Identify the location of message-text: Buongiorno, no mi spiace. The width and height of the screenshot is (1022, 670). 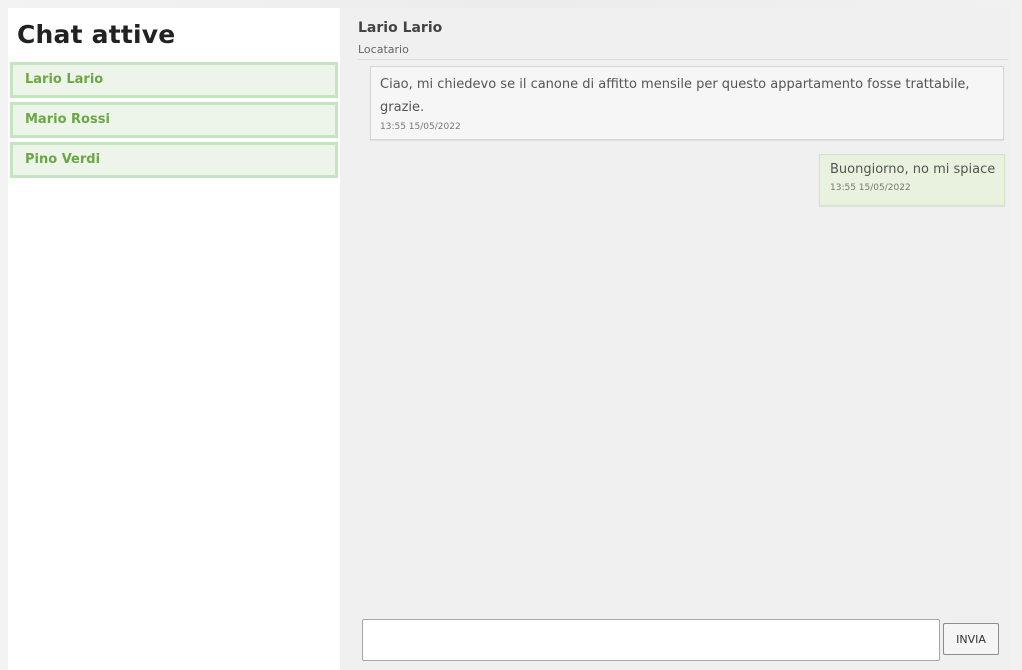
(913, 169).